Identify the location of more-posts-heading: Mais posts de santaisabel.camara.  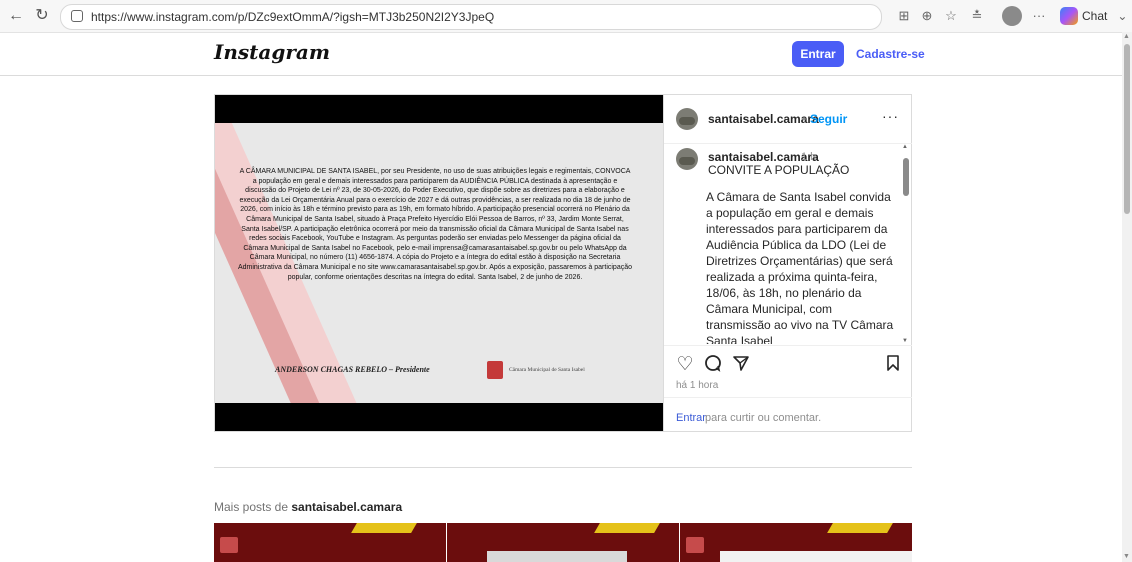
(308, 507).